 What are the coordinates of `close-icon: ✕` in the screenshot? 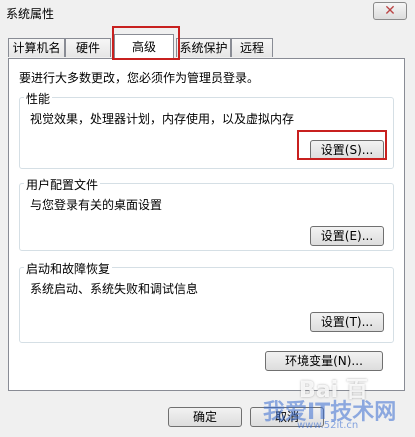 It's located at (390, 11).